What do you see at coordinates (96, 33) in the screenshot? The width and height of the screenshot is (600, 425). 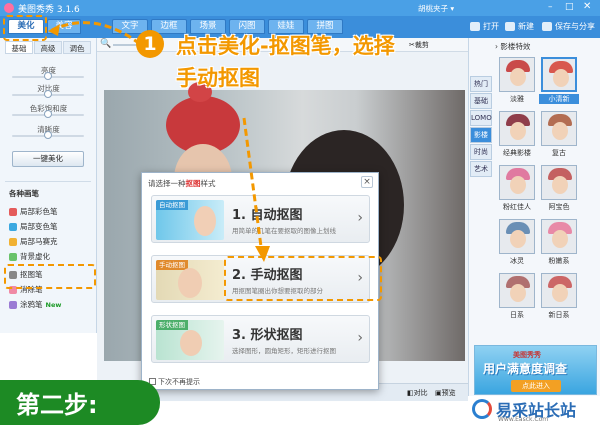 I see `arrow-to-tab` at bounding box center [96, 33].